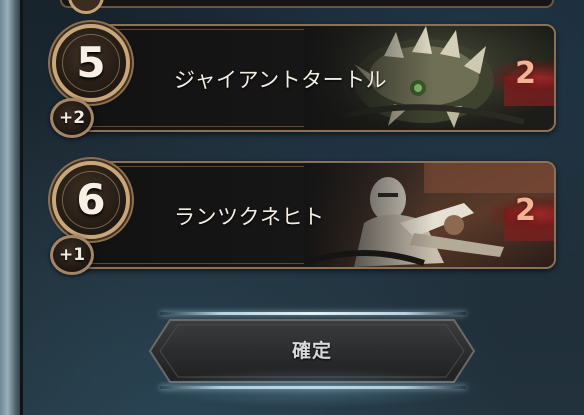 The width and height of the screenshot is (584, 415). I want to click on confirm-divider-top, so click(313, 313).